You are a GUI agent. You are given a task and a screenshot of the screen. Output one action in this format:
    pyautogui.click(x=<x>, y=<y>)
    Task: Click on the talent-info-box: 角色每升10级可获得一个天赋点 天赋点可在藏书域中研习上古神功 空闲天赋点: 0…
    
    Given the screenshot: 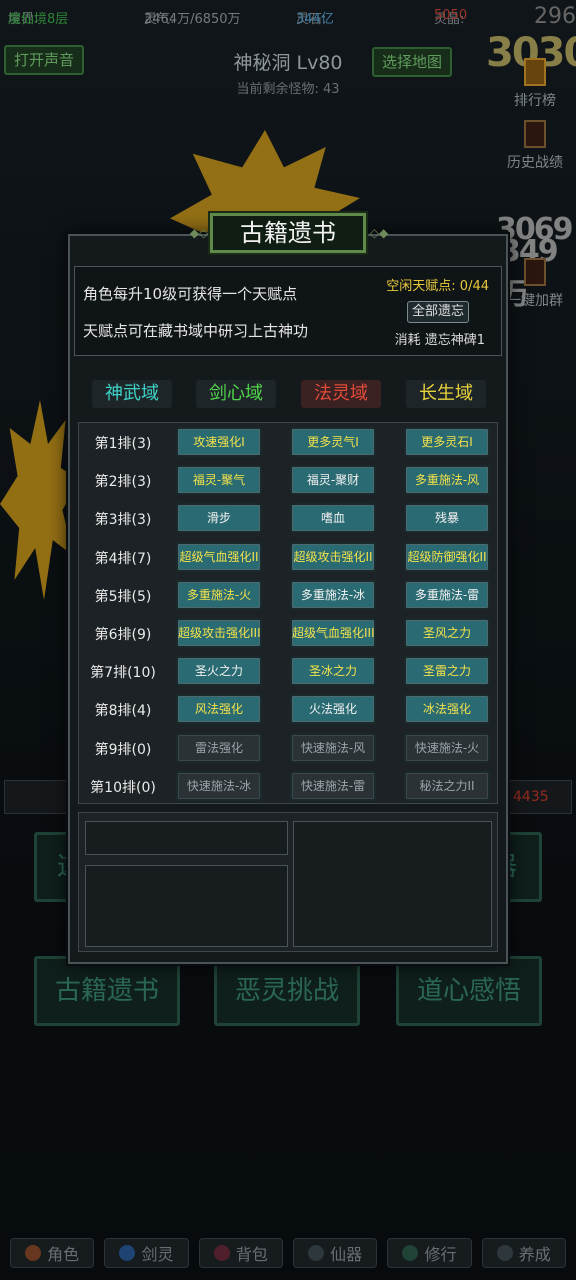 What is the action you would take?
    pyautogui.click(x=288, y=311)
    